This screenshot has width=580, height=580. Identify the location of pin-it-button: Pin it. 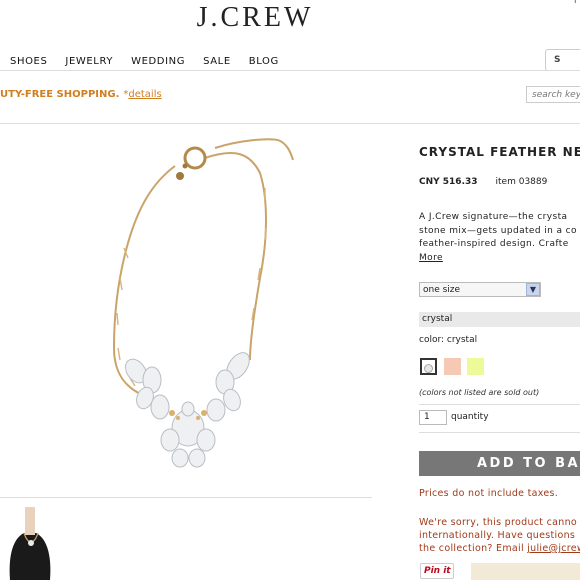
(437, 571).